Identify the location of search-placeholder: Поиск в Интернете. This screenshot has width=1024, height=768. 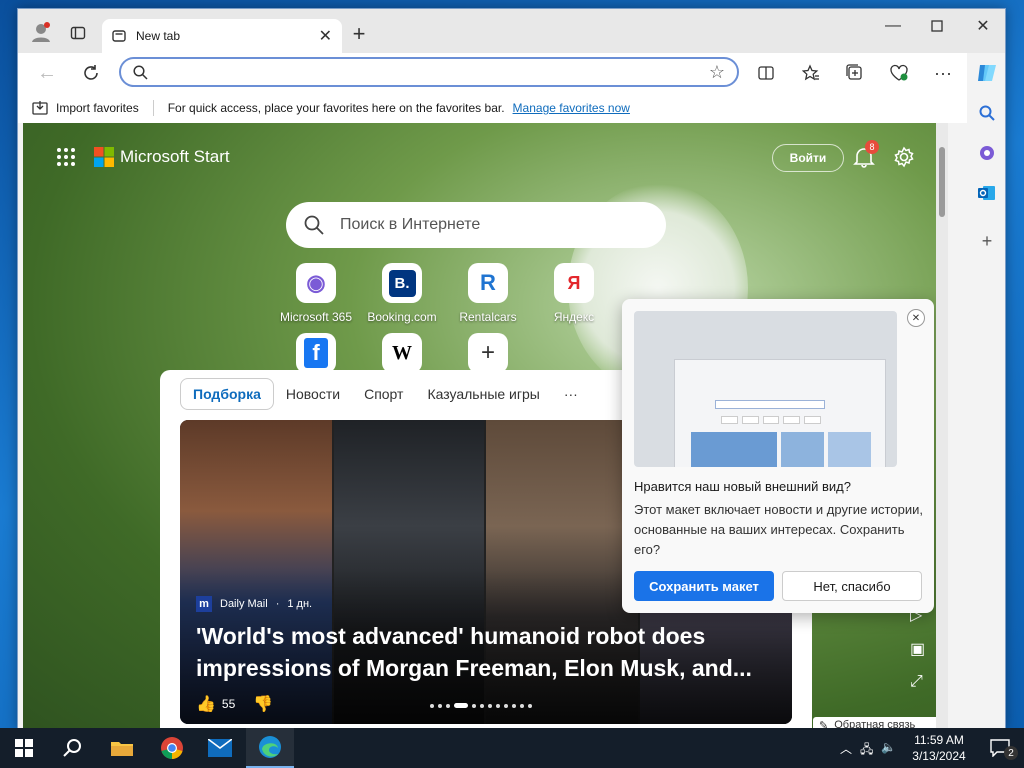
(410, 224).